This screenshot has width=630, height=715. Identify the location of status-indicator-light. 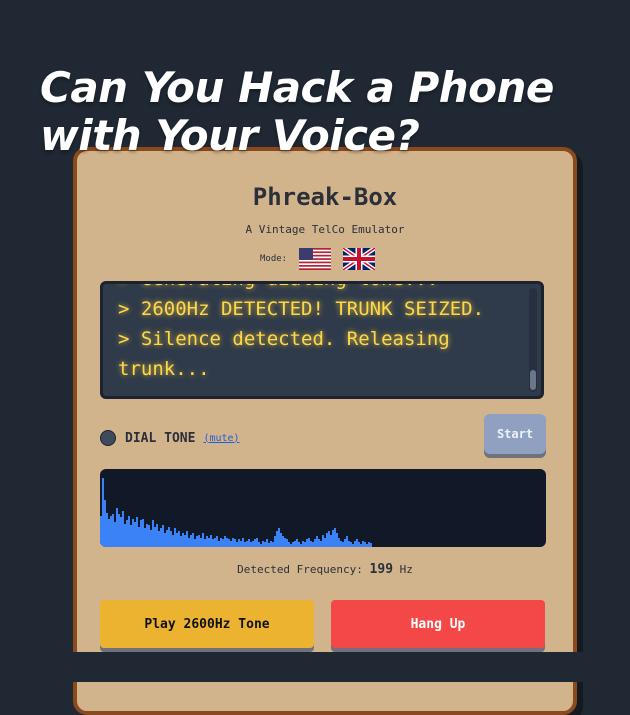
(108, 438).